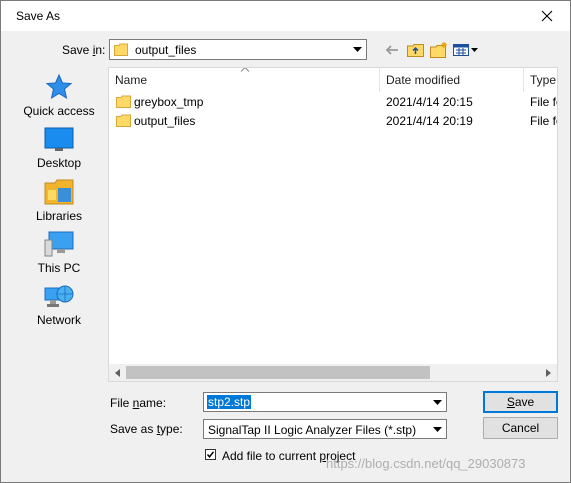 This screenshot has height=483, width=571. Describe the element at coordinates (59, 111) in the screenshot. I see `place-label: Quick access` at that location.